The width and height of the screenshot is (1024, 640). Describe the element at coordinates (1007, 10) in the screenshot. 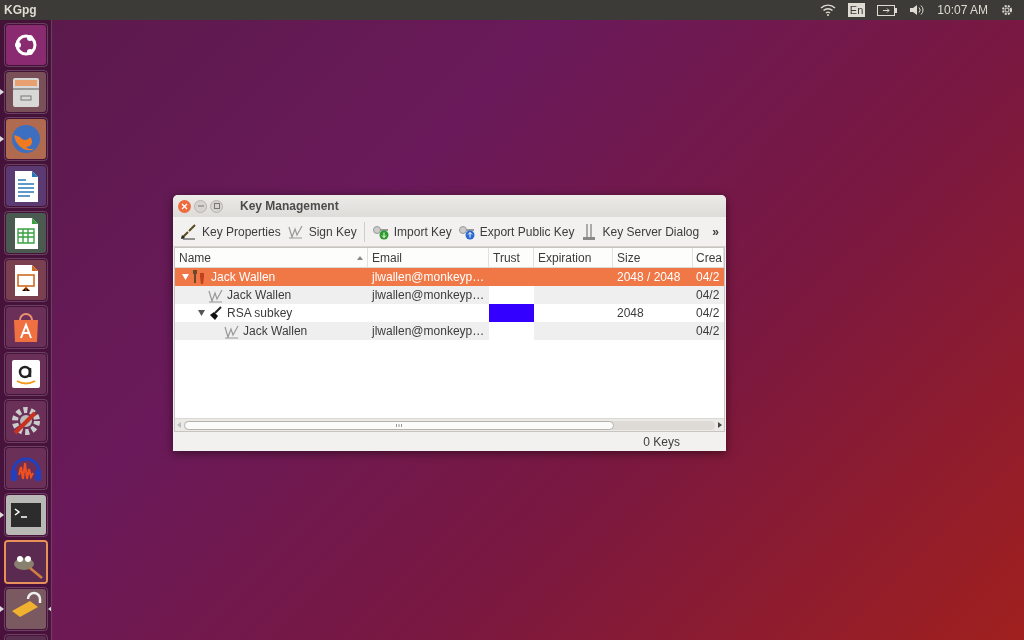

I see `power-gear-icon` at that location.